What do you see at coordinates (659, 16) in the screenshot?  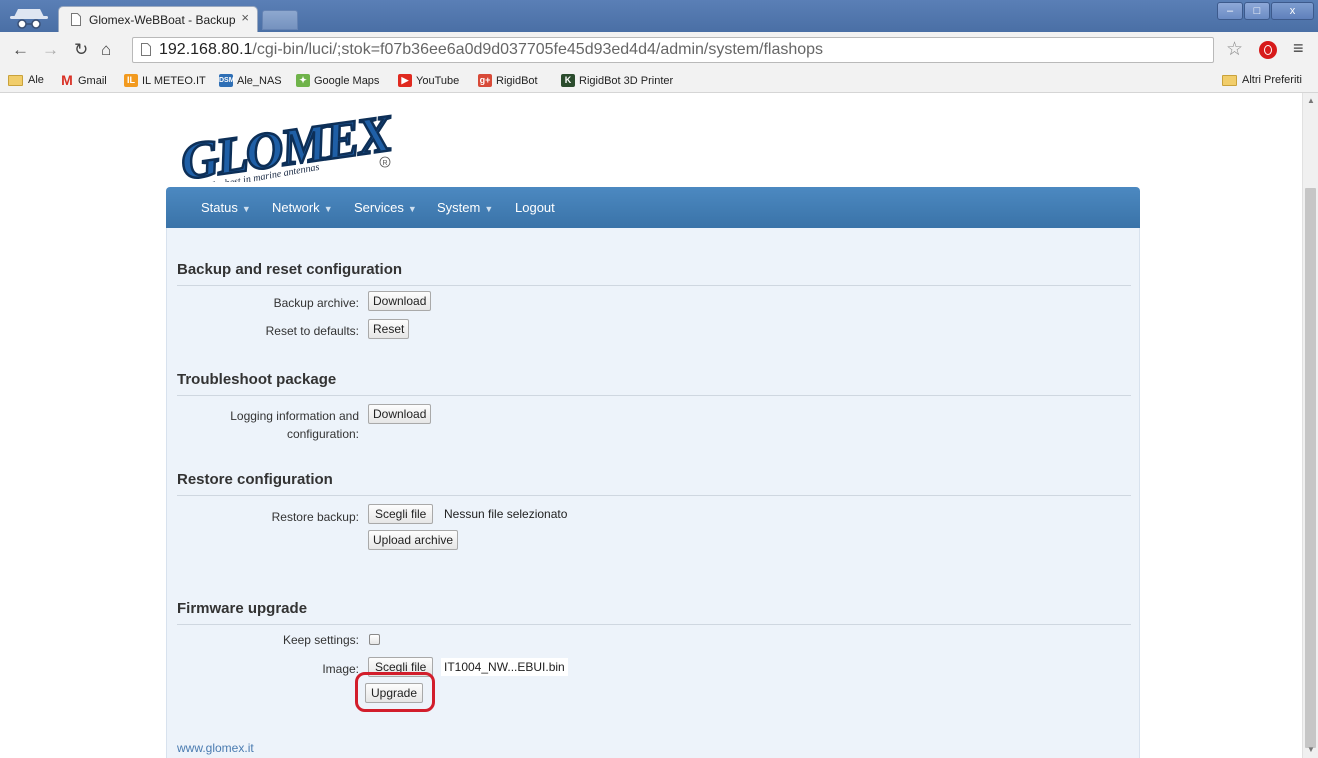 I see `browser-titlebar: Glomex-WeBBoat - Backup × – □ x` at bounding box center [659, 16].